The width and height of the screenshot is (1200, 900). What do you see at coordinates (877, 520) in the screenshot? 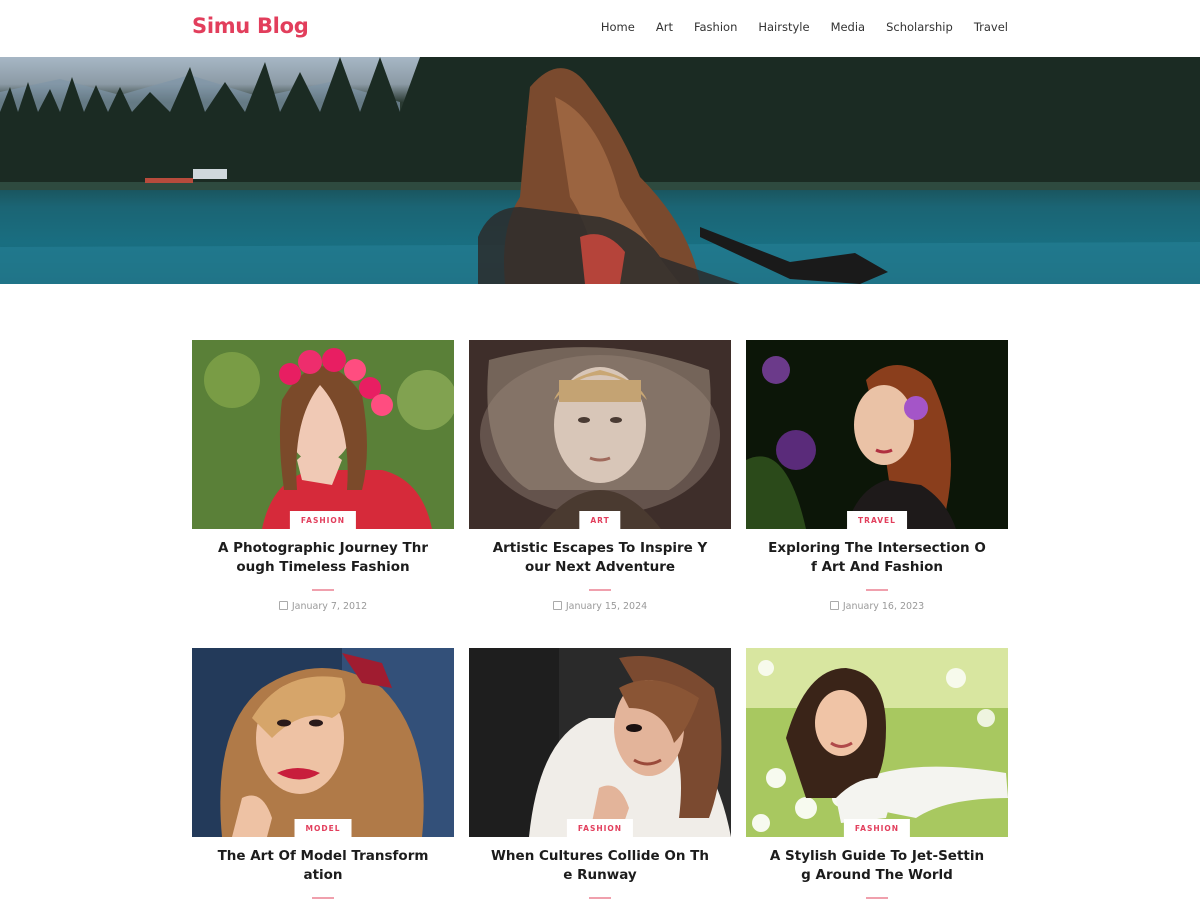
I see `category-badge: TRAVEL` at bounding box center [877, 520].